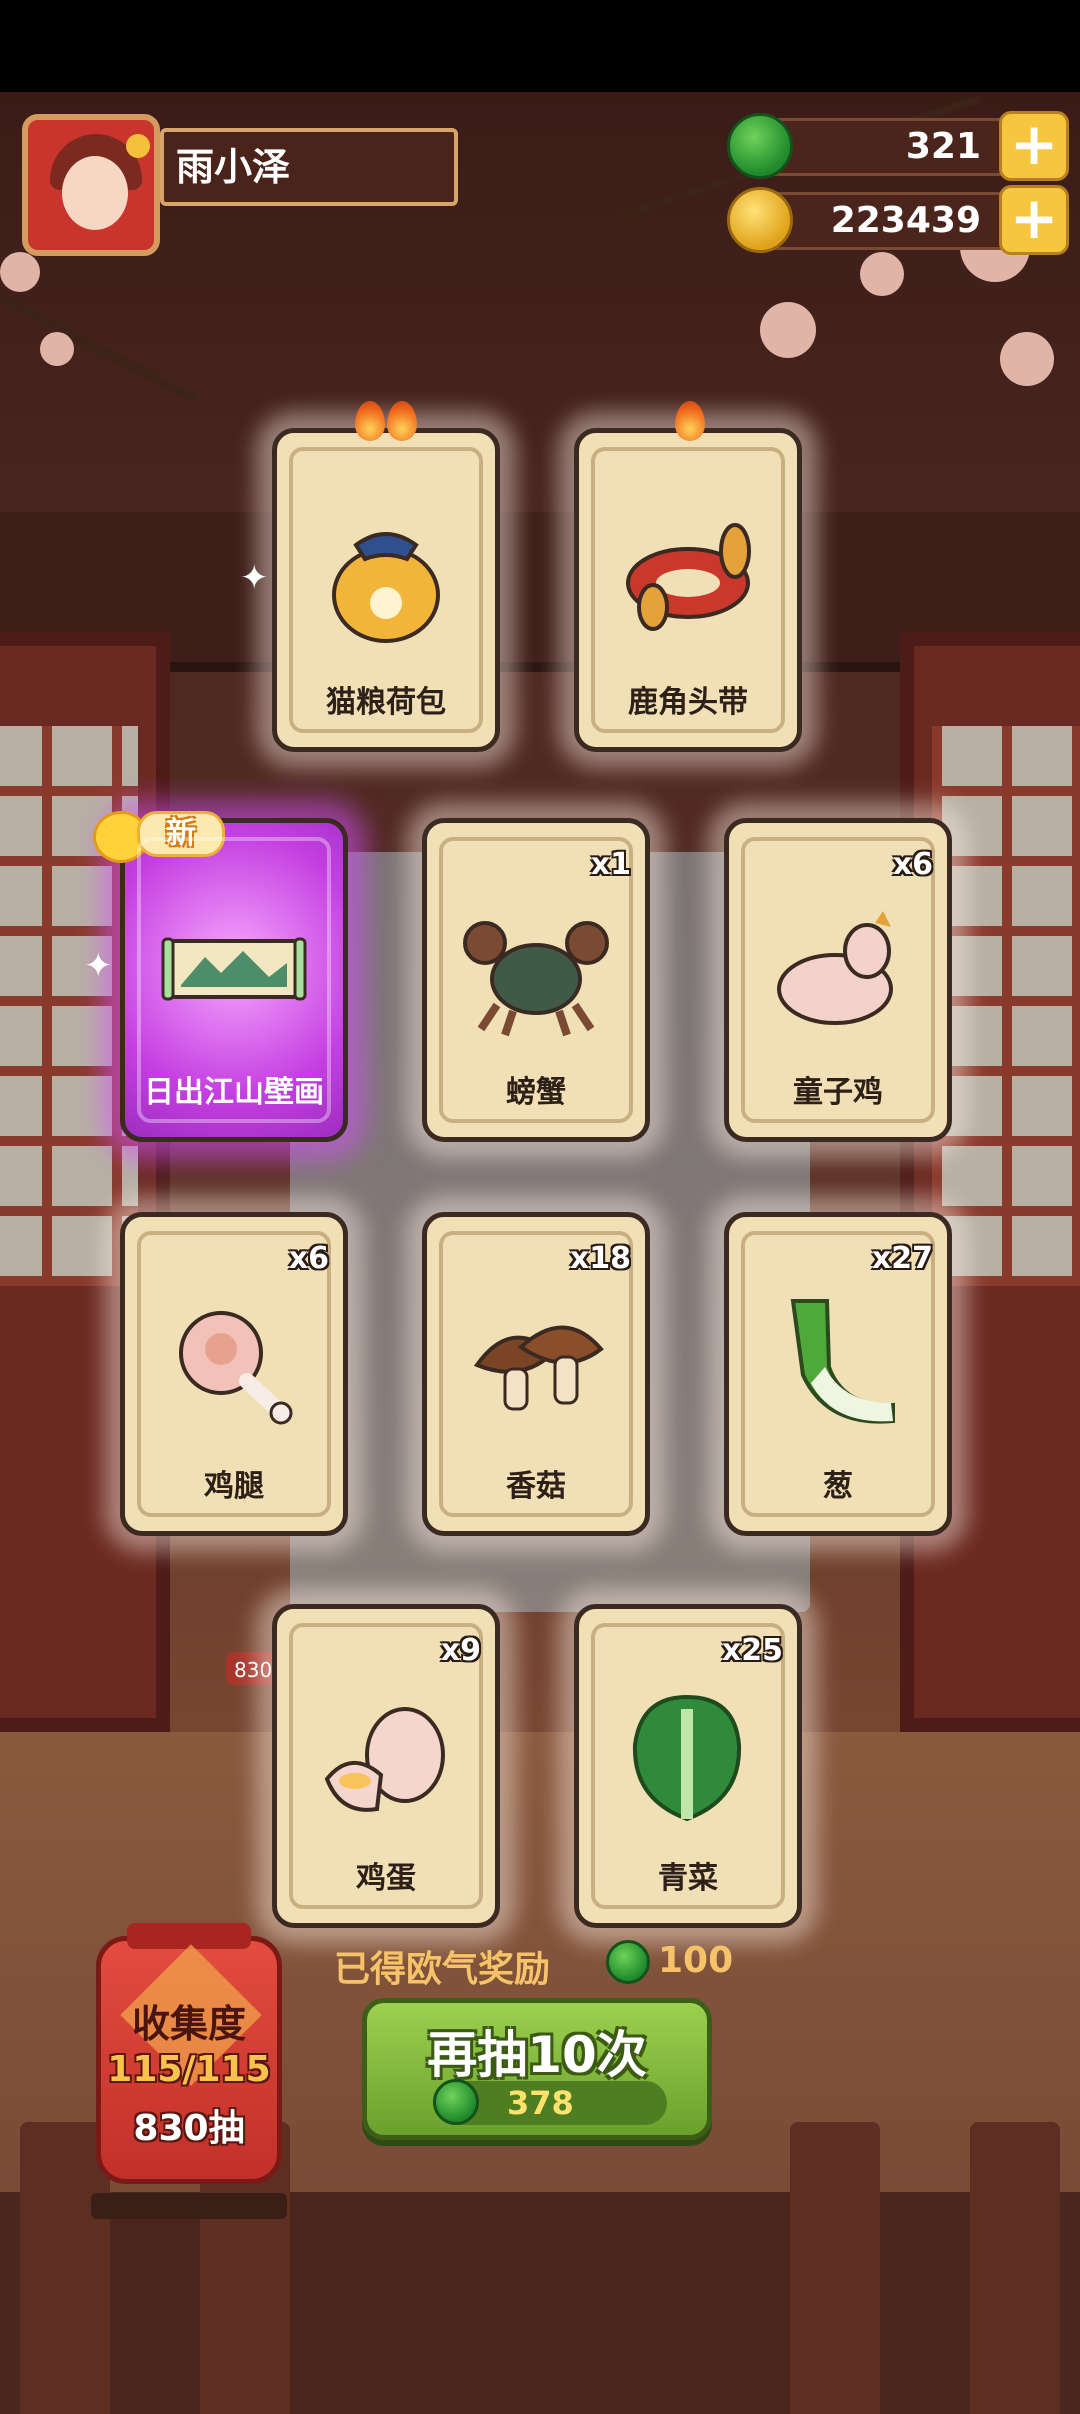 Image resolution: width=1080 pixels, height=2414 pixels. I want to click on reward-card: x9 鸡蛋, so click(386, 1766).